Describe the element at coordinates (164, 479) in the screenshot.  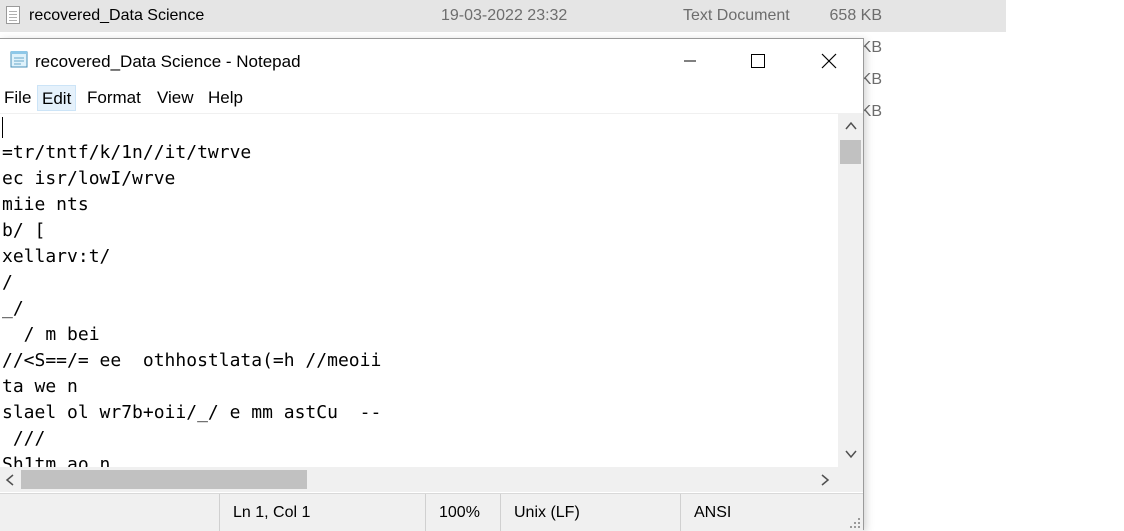
I see `horizontal-scroll-thumb` at that location.